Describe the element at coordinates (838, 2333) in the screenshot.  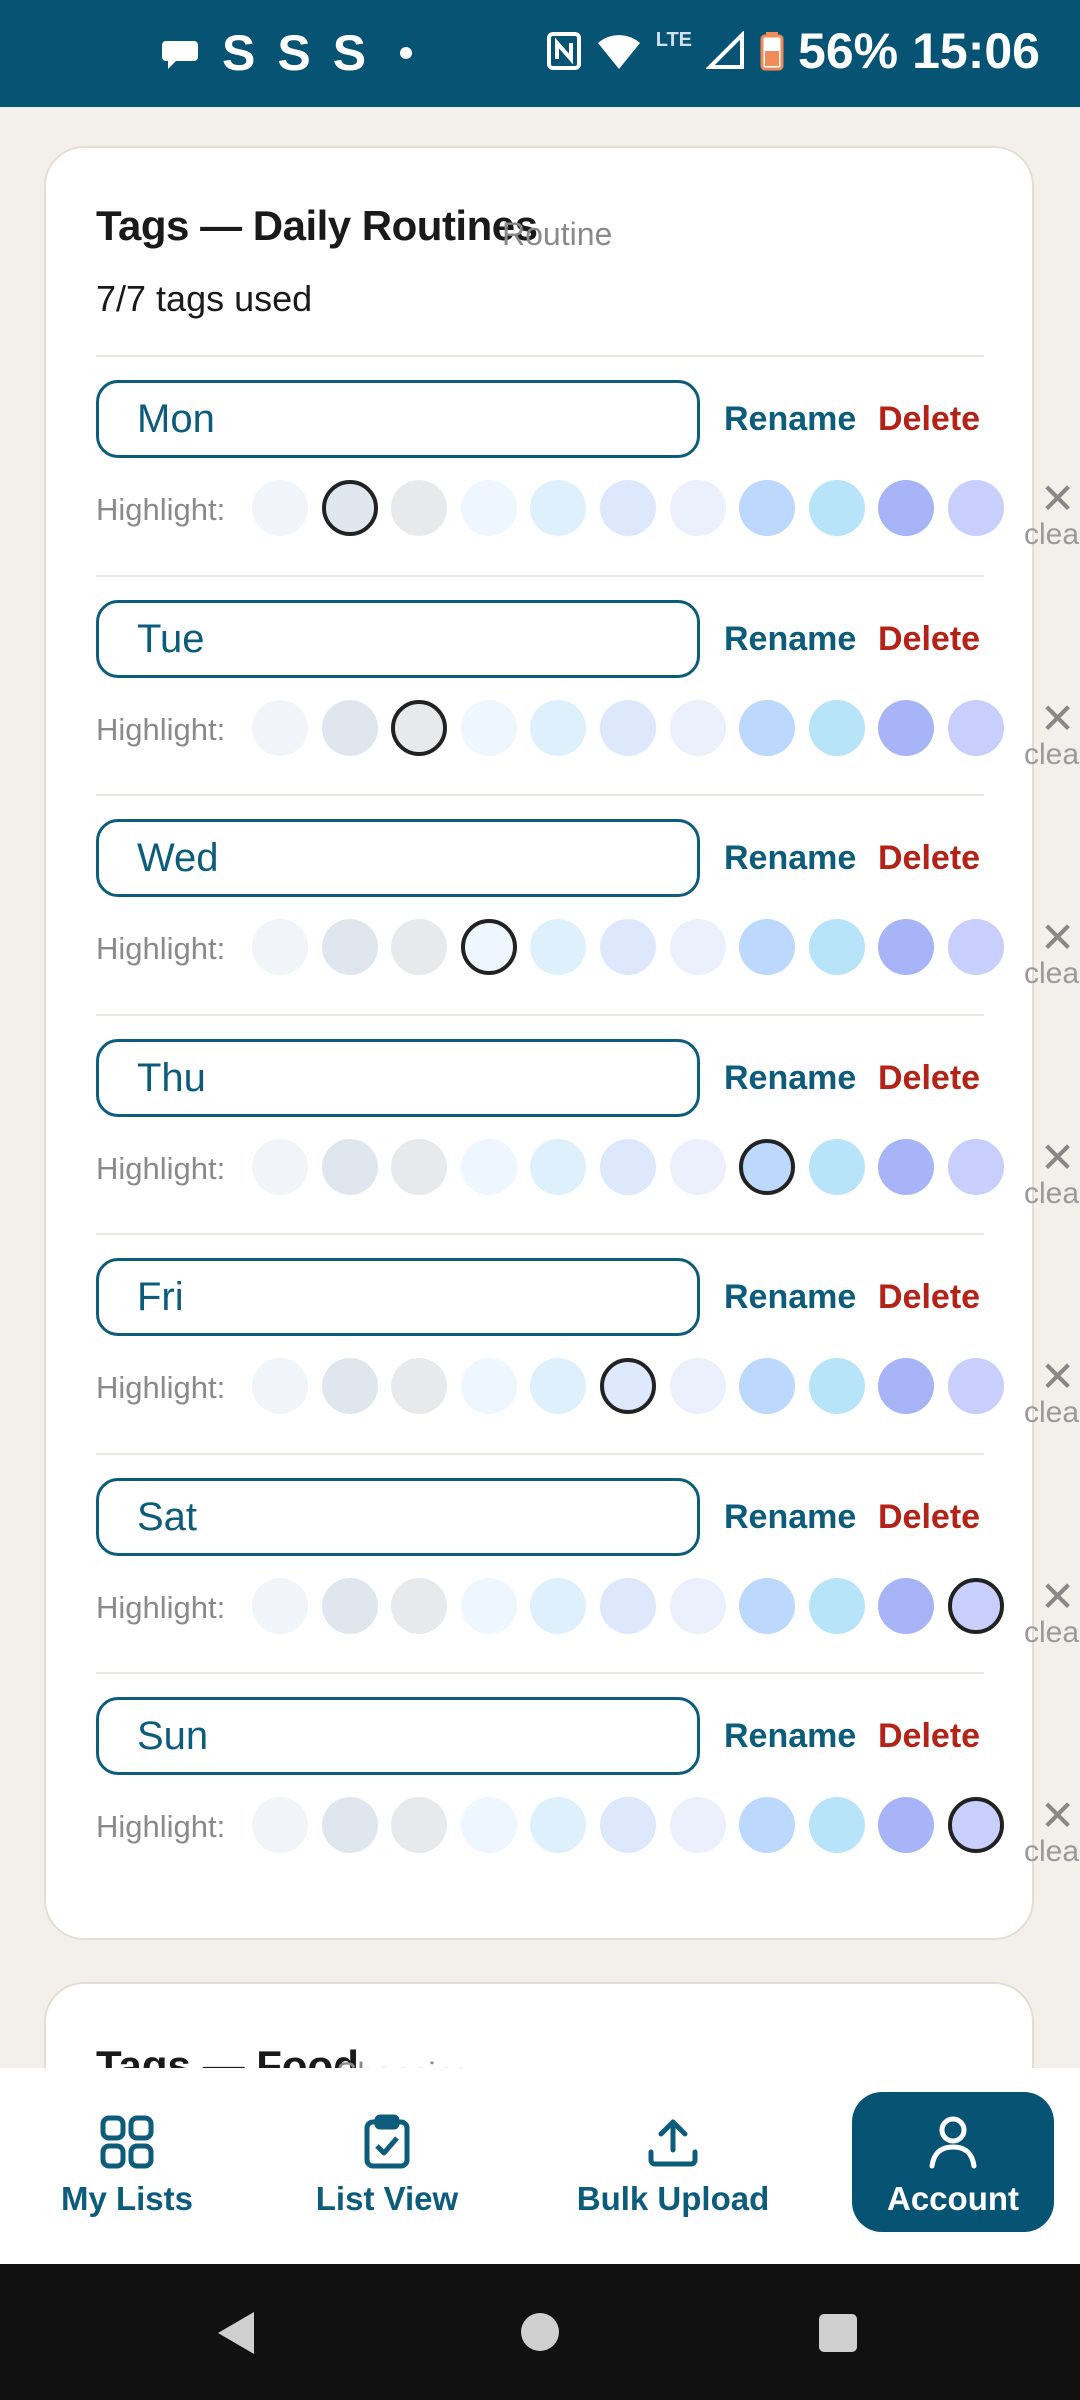
I see `recents-icon` at that location.